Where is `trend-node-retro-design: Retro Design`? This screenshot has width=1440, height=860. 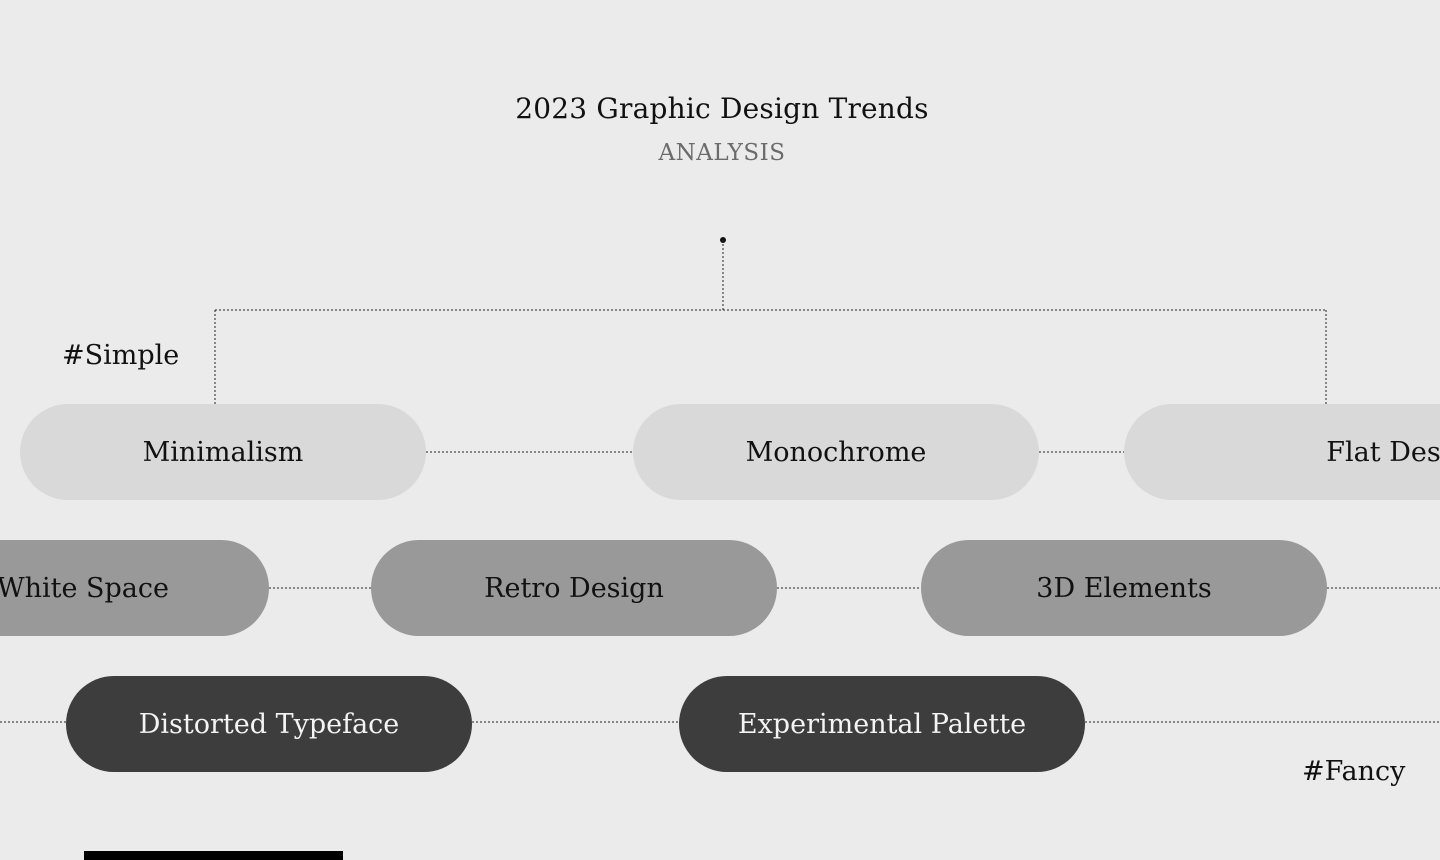
trend-node-retro-design: Retro Design is located at coordinates (574, 588).